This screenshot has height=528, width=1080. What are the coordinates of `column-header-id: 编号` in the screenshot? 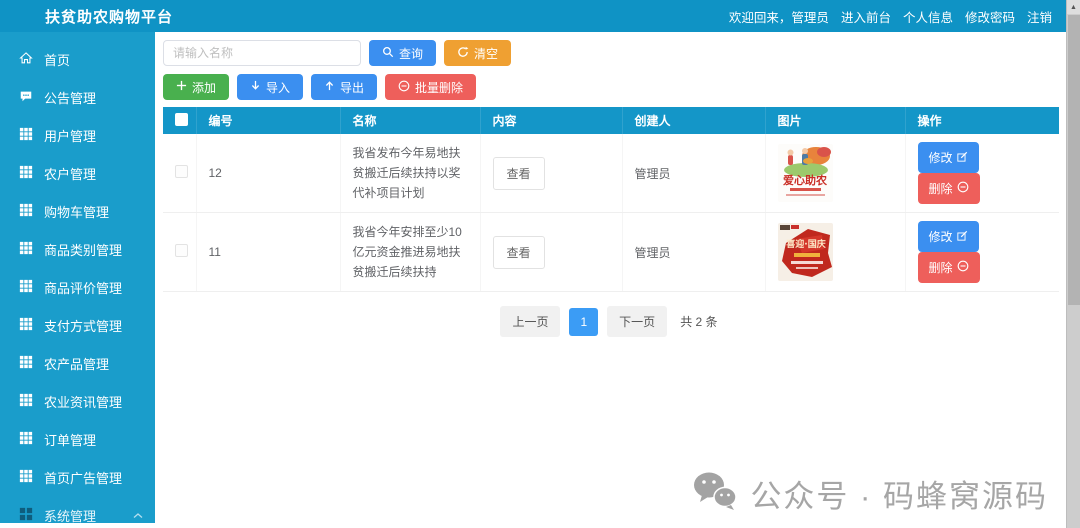 It's located at (268, 120).